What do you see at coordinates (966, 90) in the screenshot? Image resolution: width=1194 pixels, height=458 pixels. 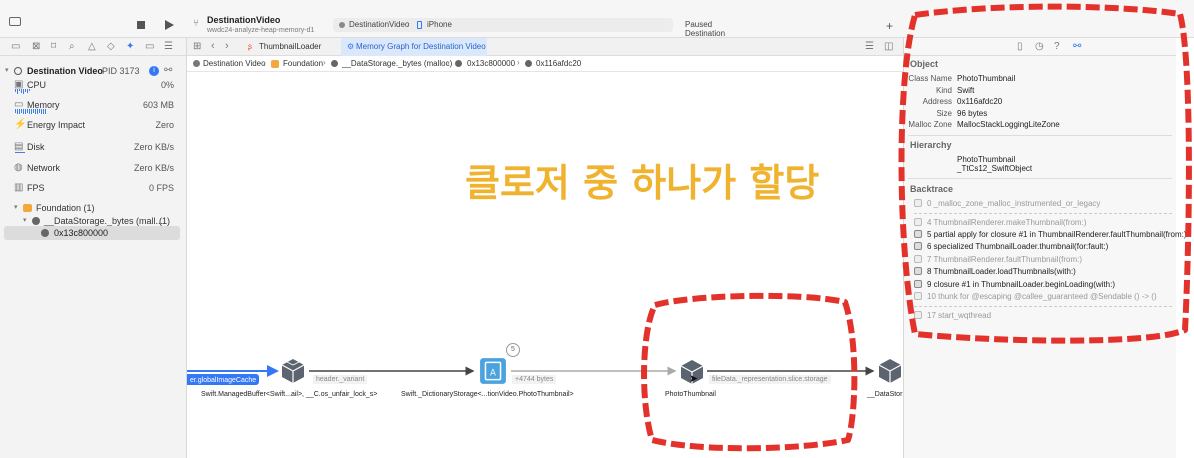 I see `field-value: Swift` at bounding box center [966, 90].